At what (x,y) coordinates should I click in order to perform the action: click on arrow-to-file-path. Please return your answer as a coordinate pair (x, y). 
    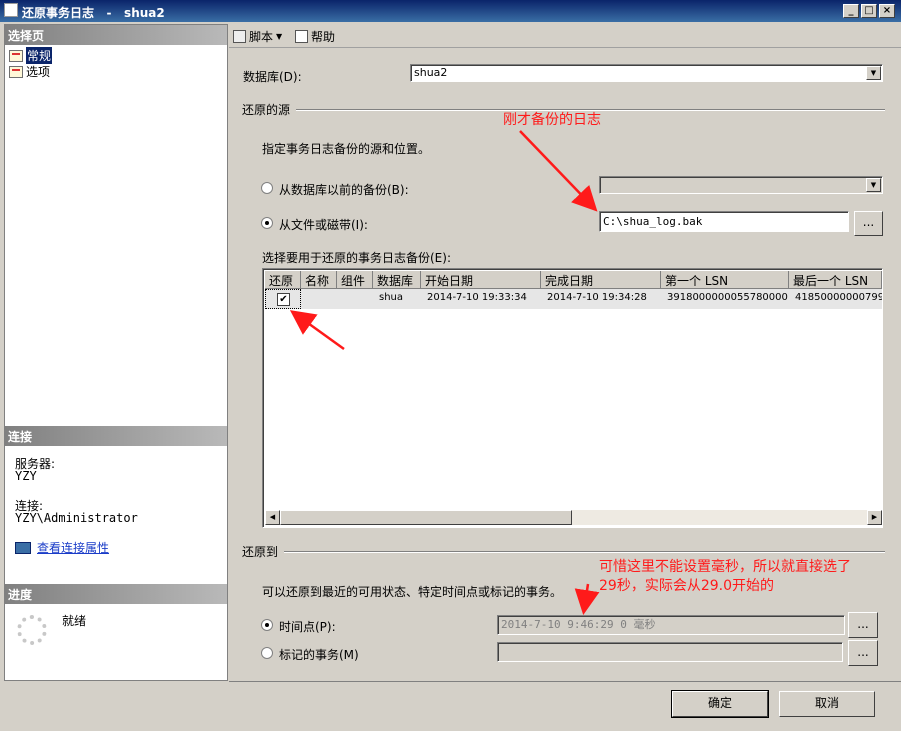
    Looking at the image, I should click on (558, 171).